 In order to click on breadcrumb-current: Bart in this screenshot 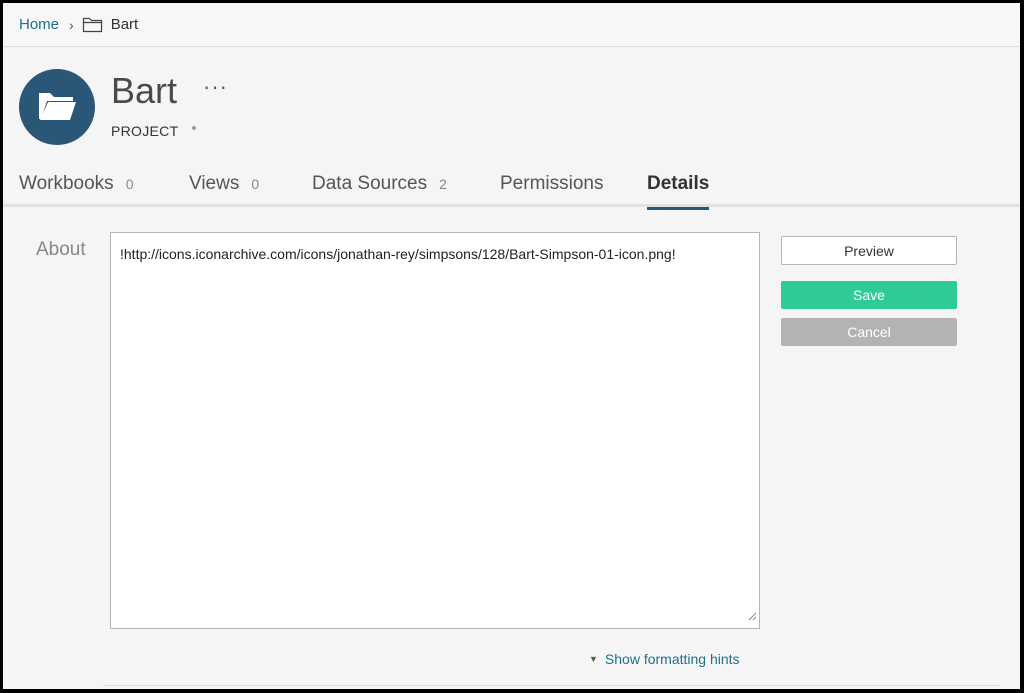, I will do `click(124, 24)`.